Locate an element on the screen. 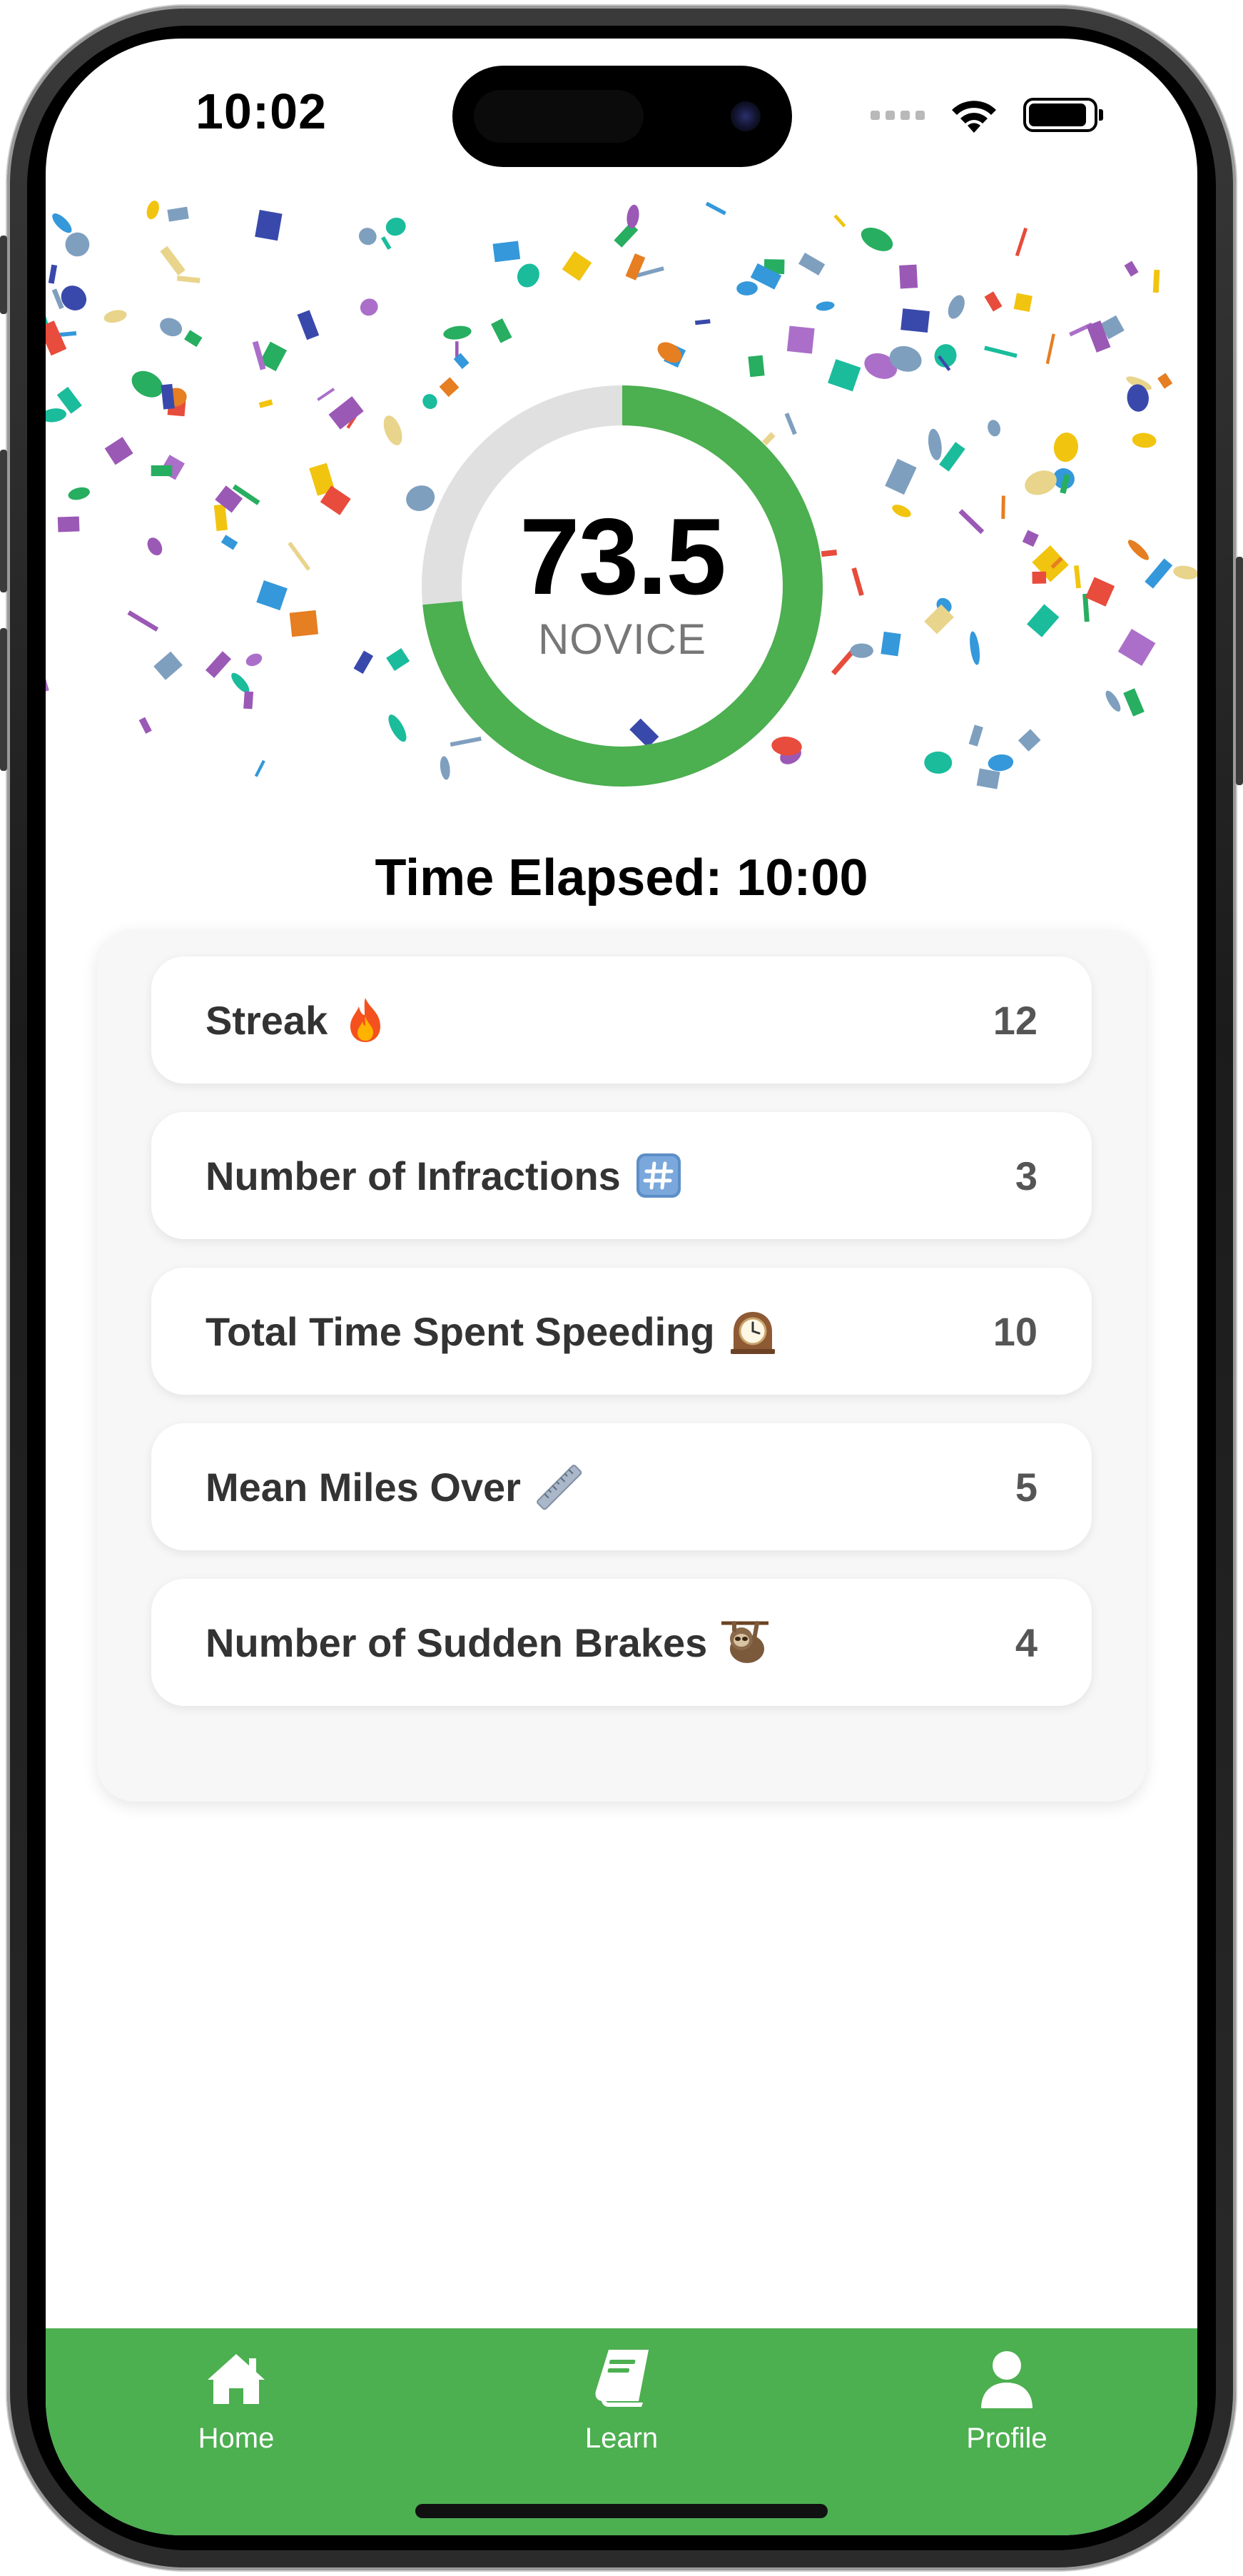 This screenshot has width=1243, height=2576. stat-label: Number of Infractions is located at coordinates (445, 1176).